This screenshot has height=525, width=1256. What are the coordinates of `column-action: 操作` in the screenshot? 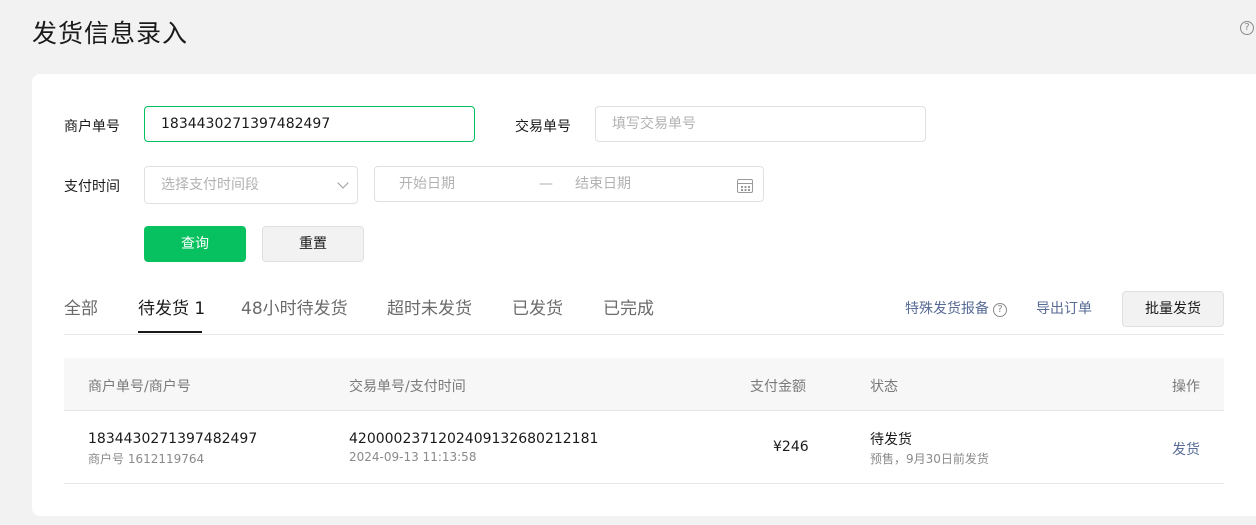 It's located at (1186, 387).